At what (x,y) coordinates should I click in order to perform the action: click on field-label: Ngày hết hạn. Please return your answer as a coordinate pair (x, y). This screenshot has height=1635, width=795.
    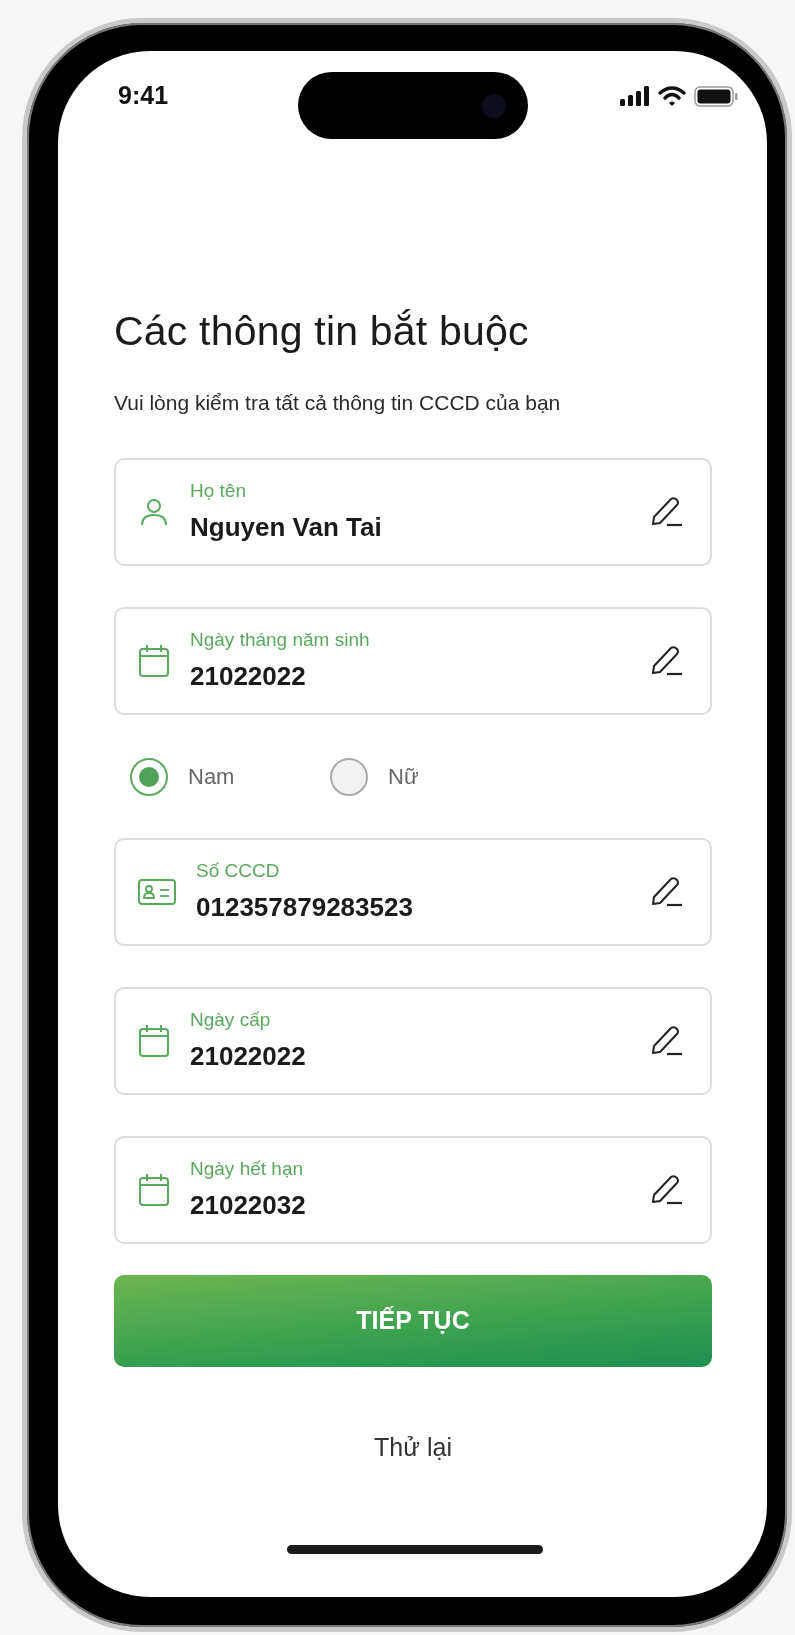
    Looking at the image, I should click on (247, 1169).